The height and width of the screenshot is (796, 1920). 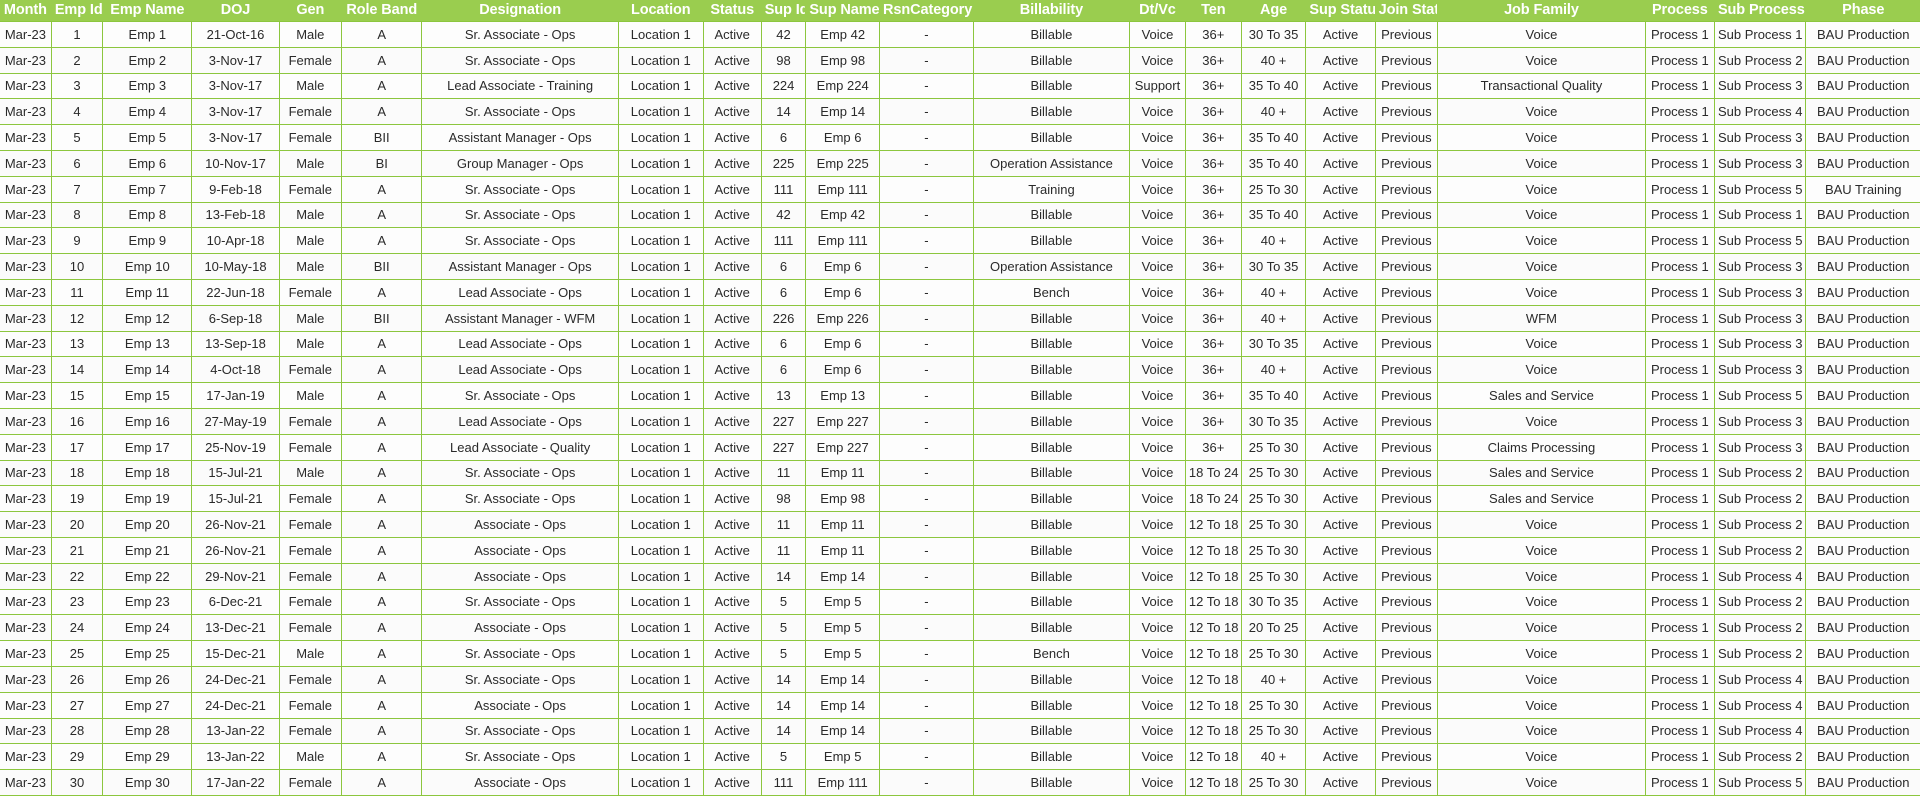 I want to click on cell-status: Active, so click(x=732, y=499).